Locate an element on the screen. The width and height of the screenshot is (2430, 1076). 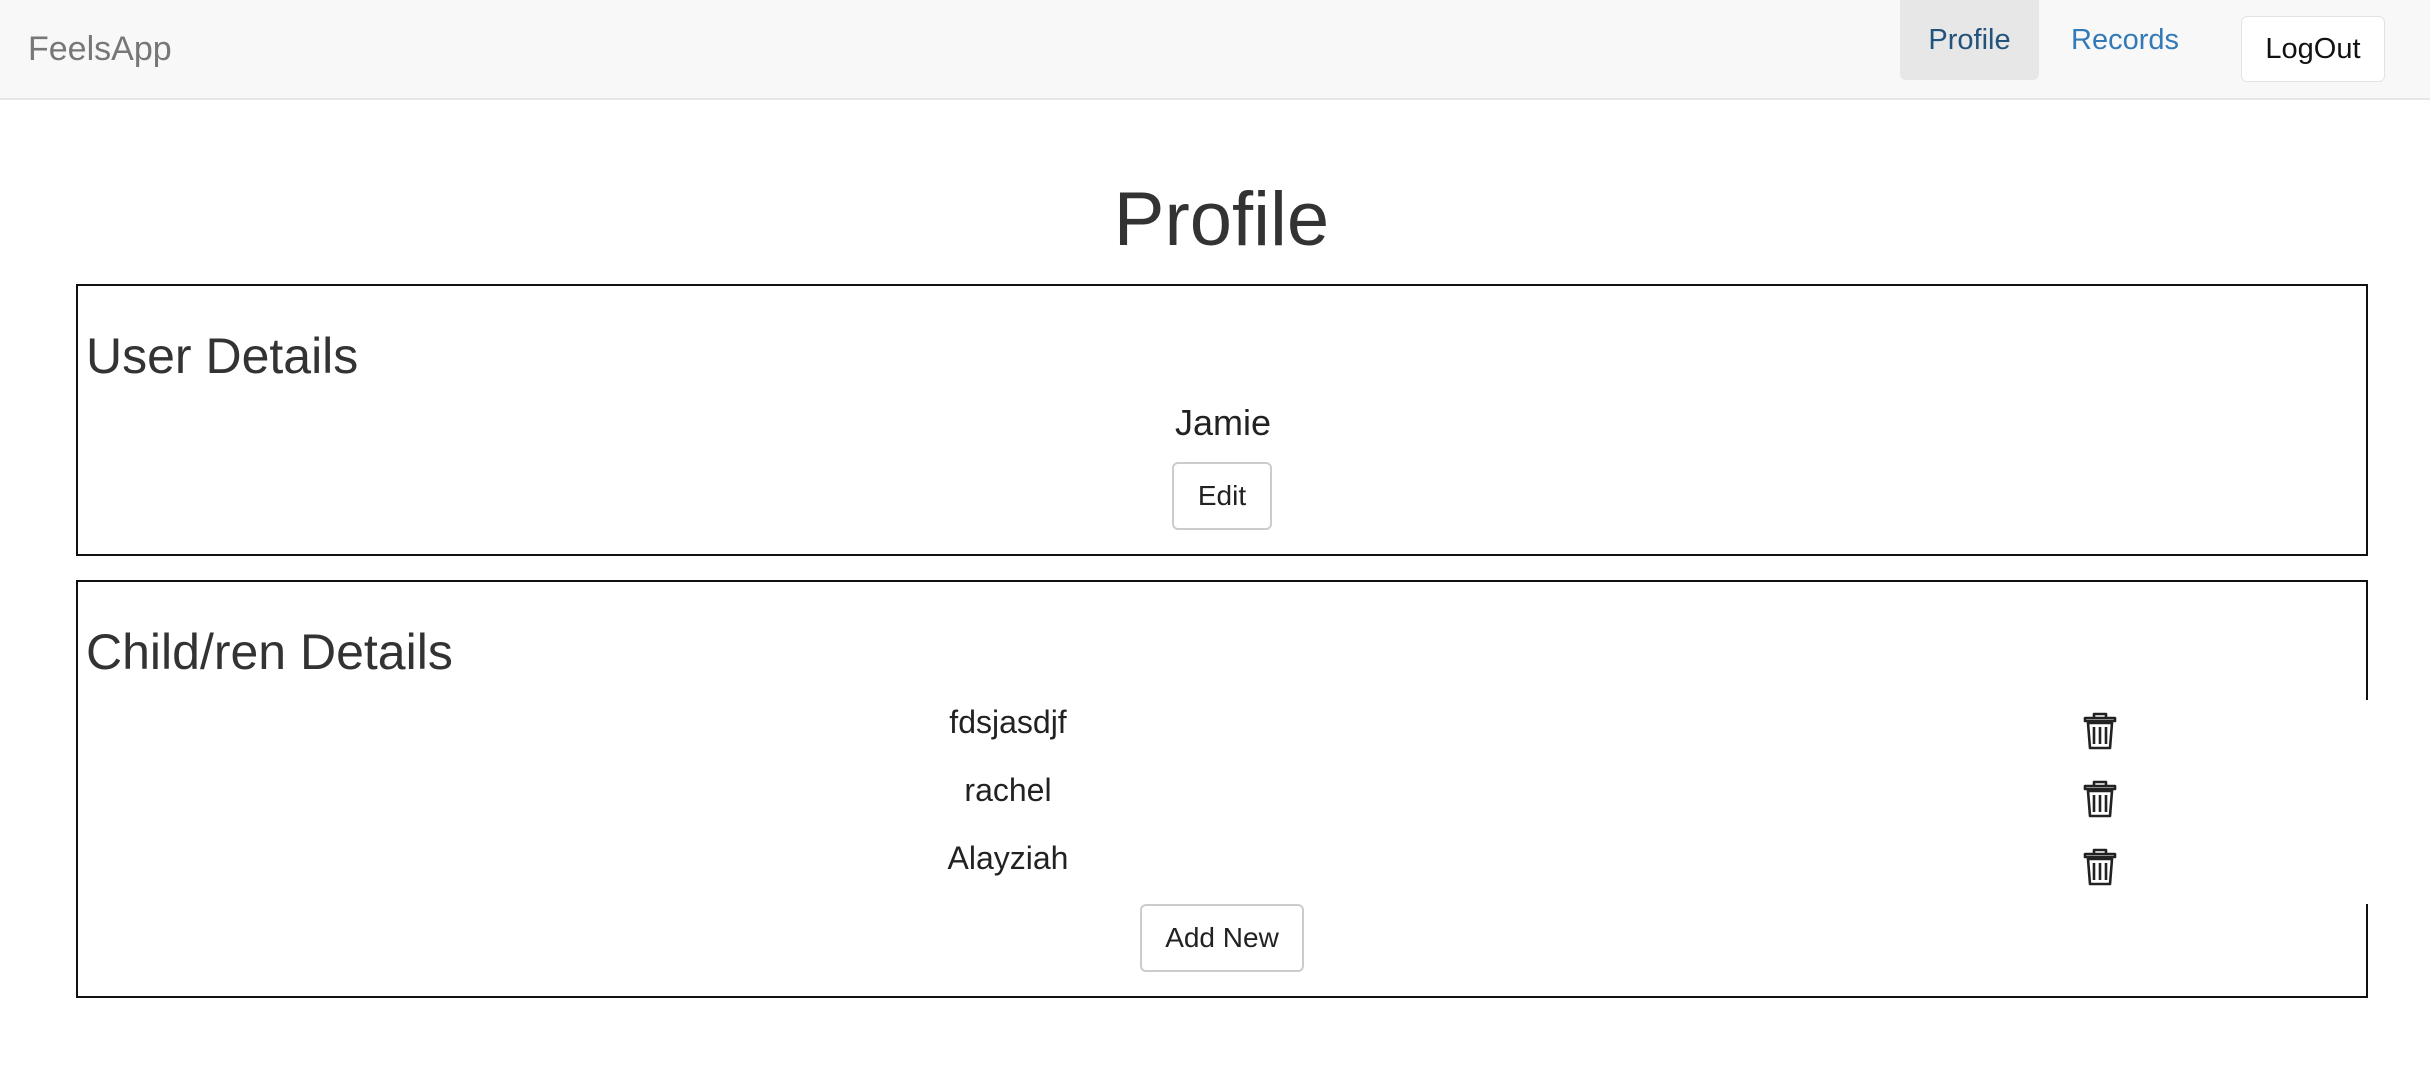
brand-logo: FeelsApp is located at coordinates (100, 49).